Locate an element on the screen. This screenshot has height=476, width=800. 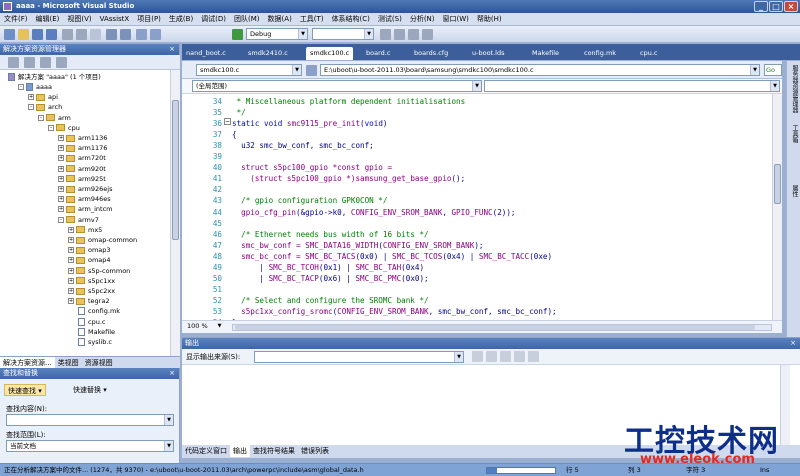
menu-item: 编辑(E) is located at coordinates (48, 19).